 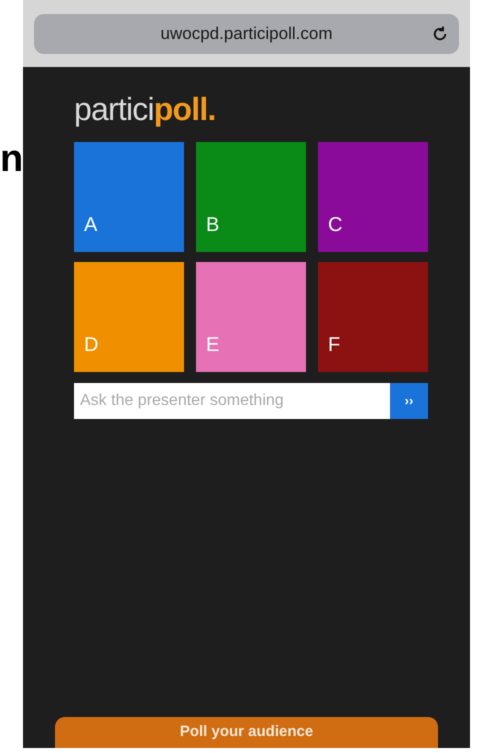 What do you see at coordinates (409, 401) in the screenshot?
I see `send-button: ››` at bounding box center [409, 401].